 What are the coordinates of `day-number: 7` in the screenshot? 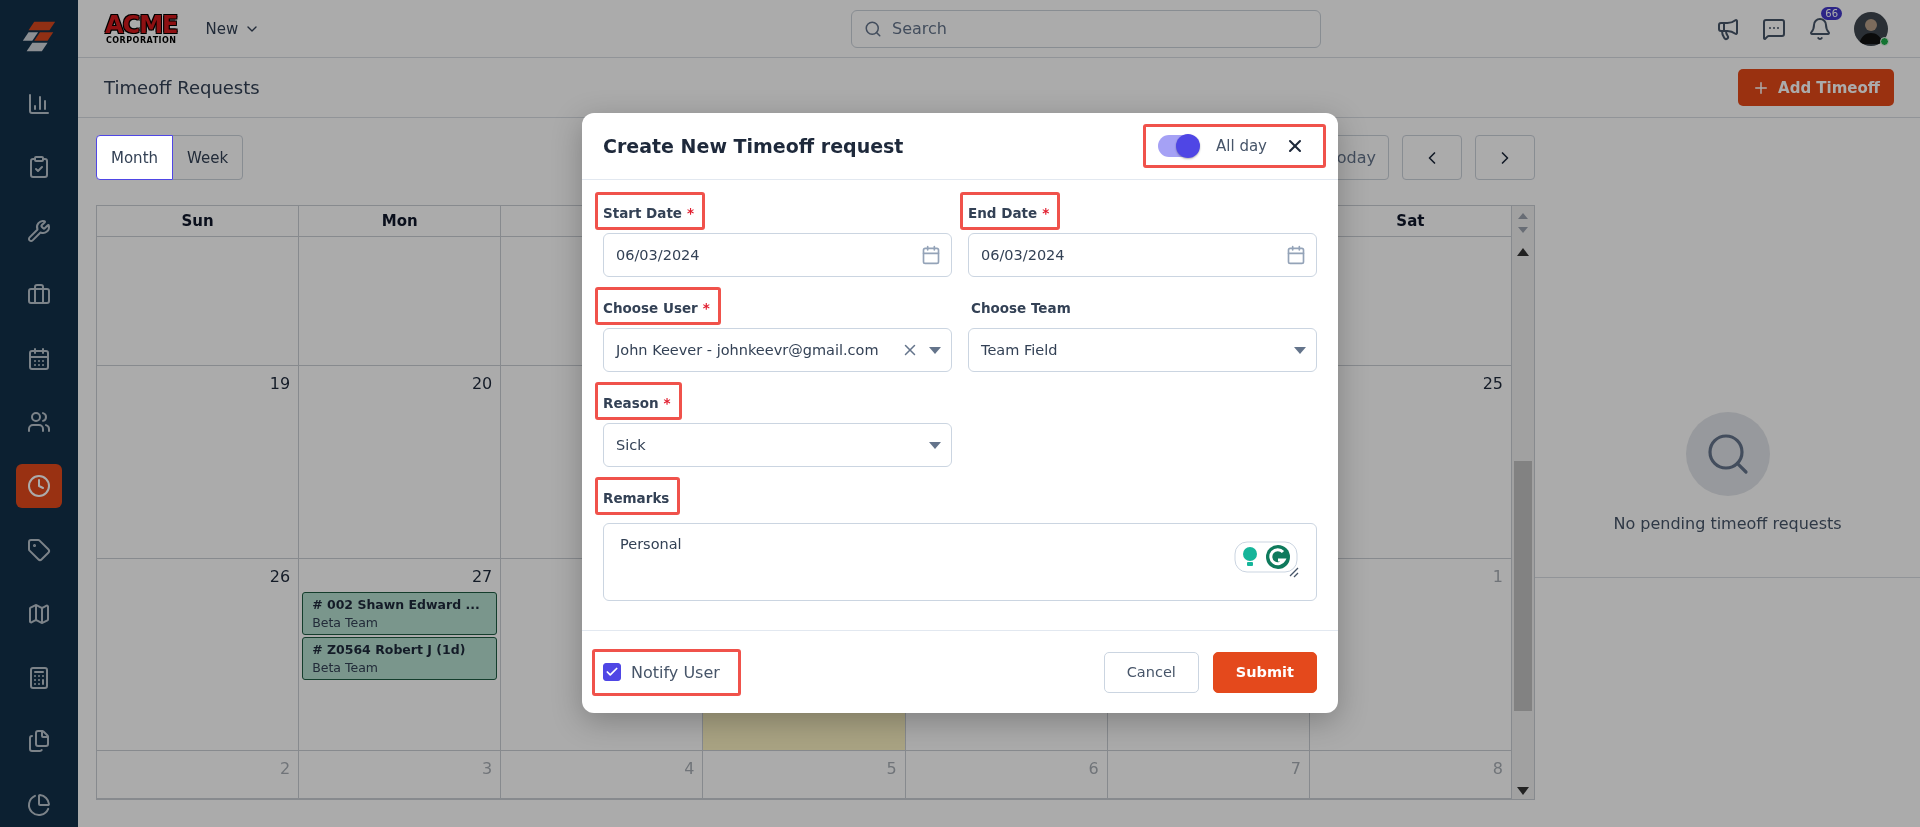 It's located at (1295, 769).